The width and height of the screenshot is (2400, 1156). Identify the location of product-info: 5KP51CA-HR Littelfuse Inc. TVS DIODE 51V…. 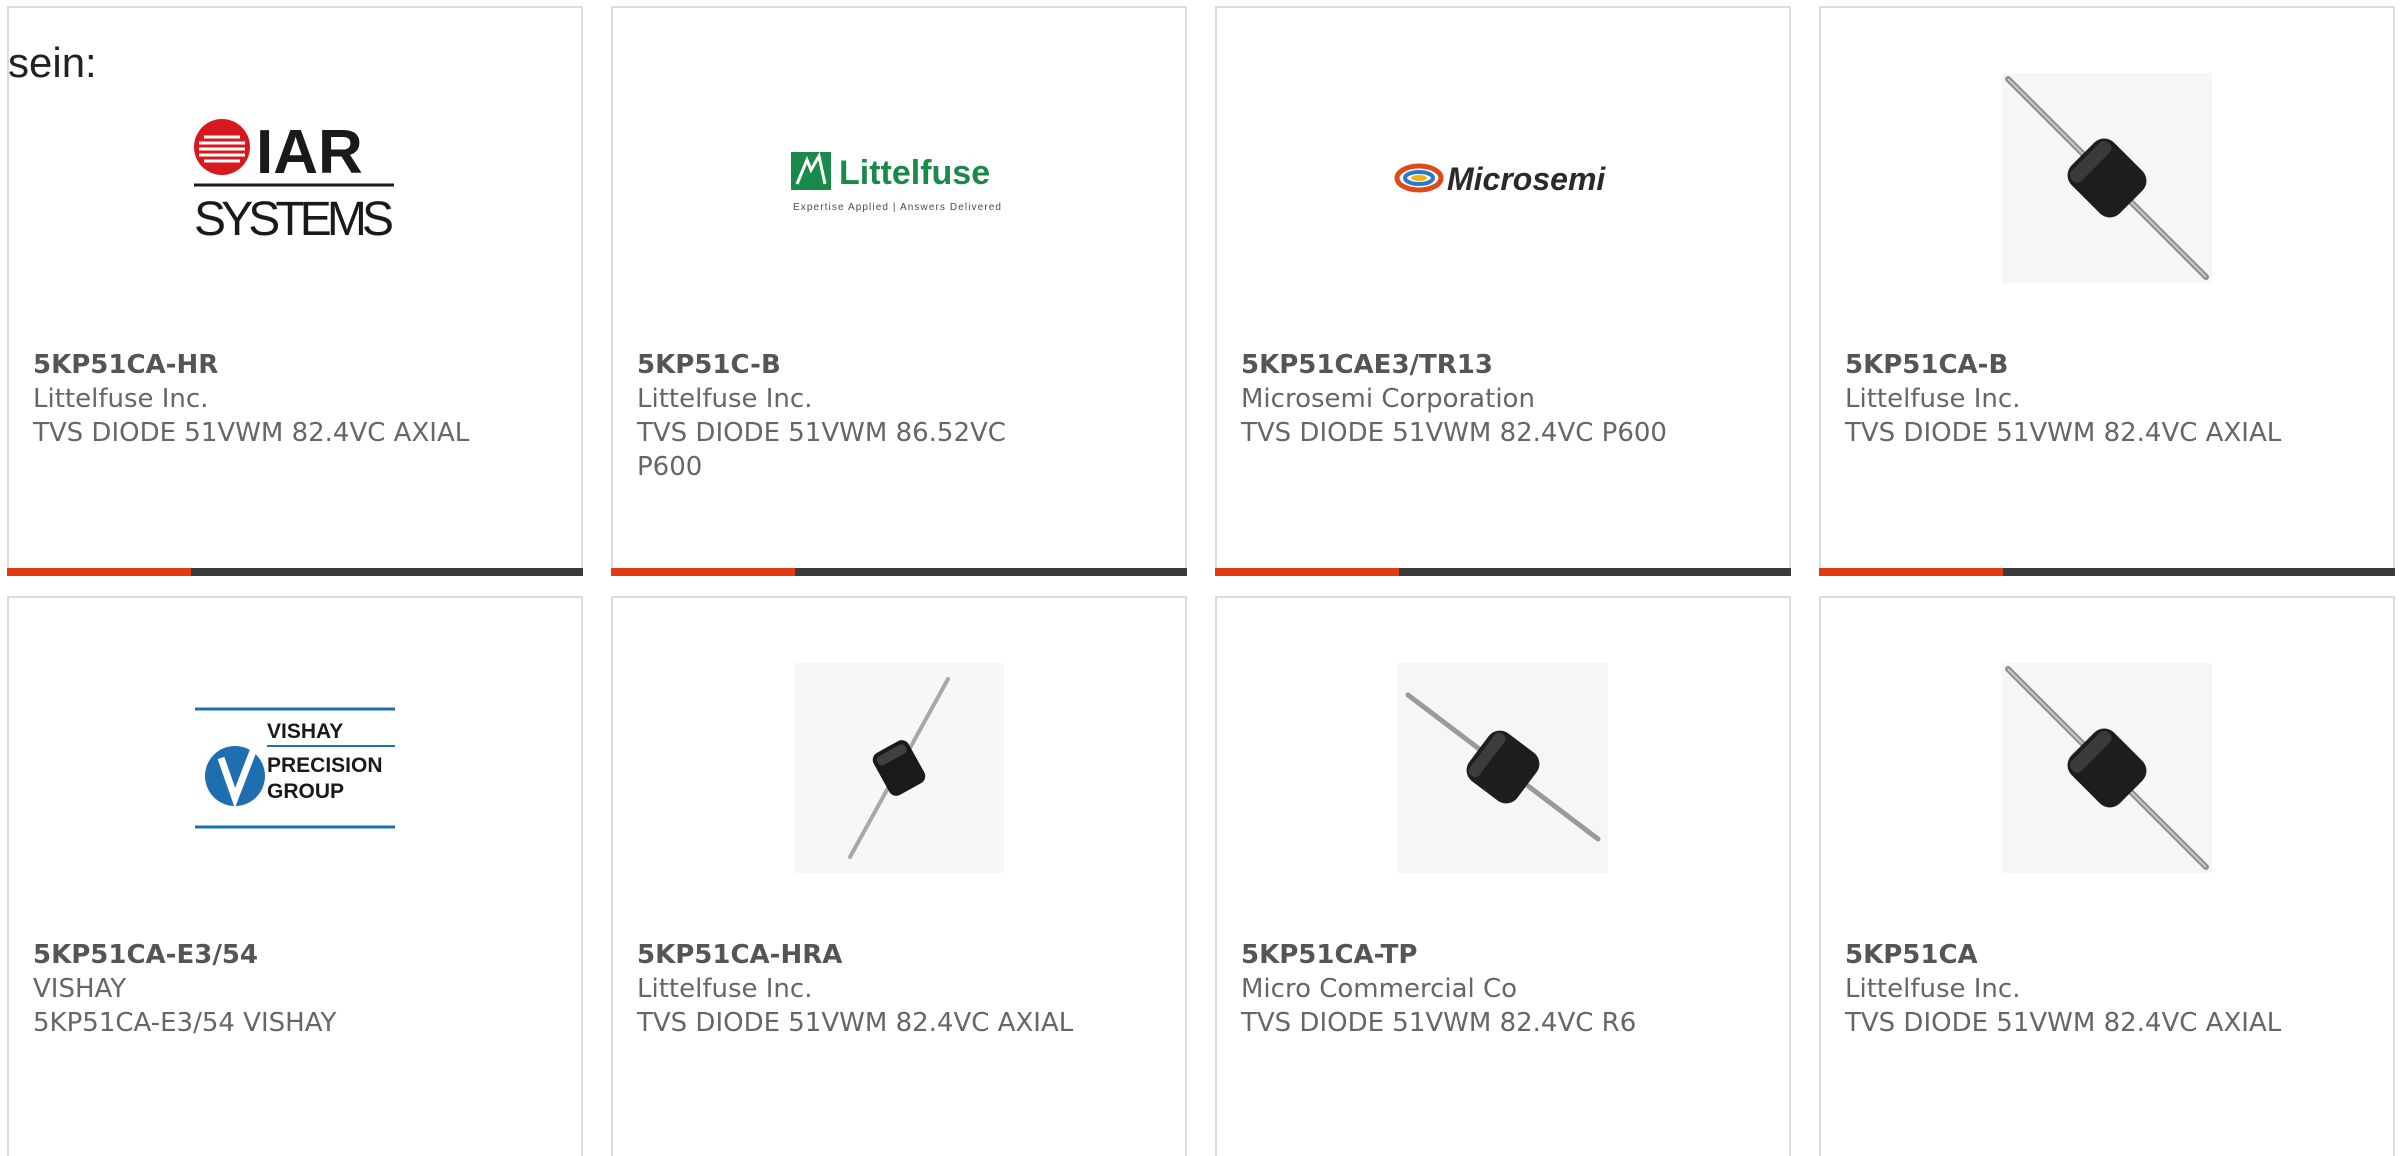
(287, 399).